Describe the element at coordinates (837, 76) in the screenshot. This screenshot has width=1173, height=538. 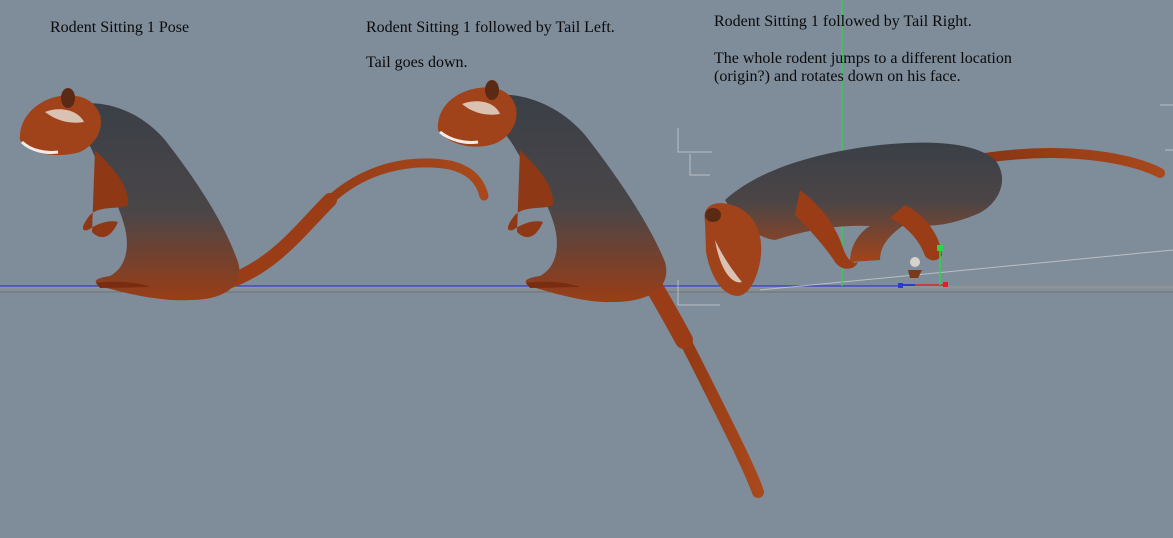
I see `panel-3-note-line-2: (origin?) and rotates down on his face.` at that location.